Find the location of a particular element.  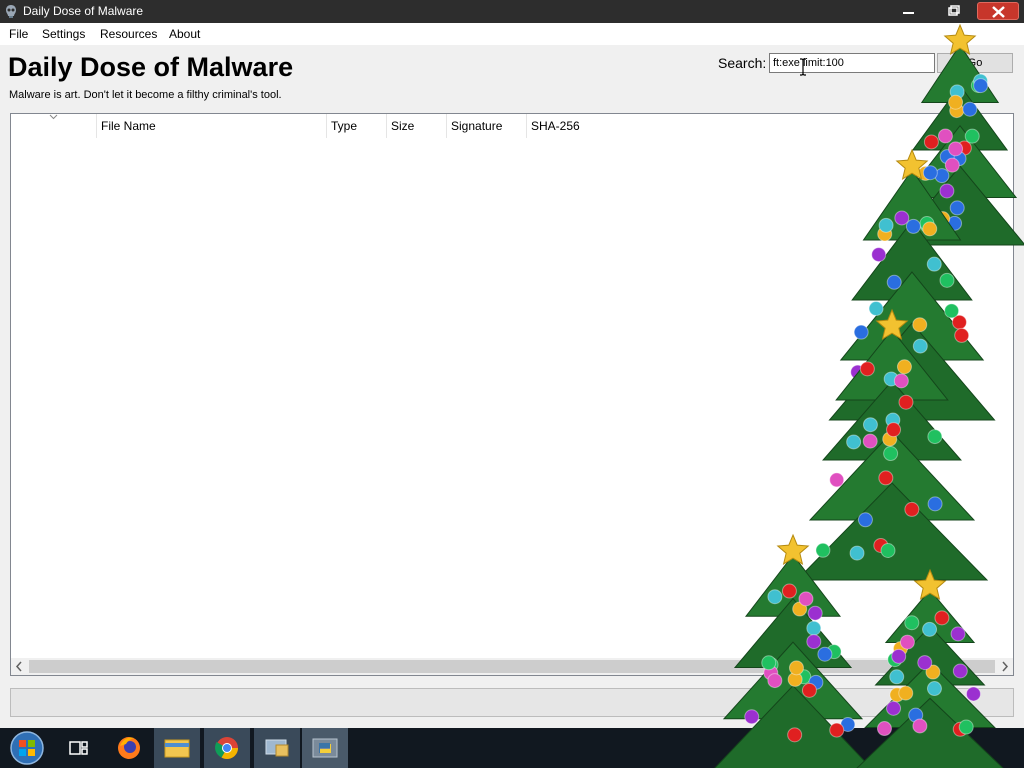

status-bar is located at coordinates (512, 702).